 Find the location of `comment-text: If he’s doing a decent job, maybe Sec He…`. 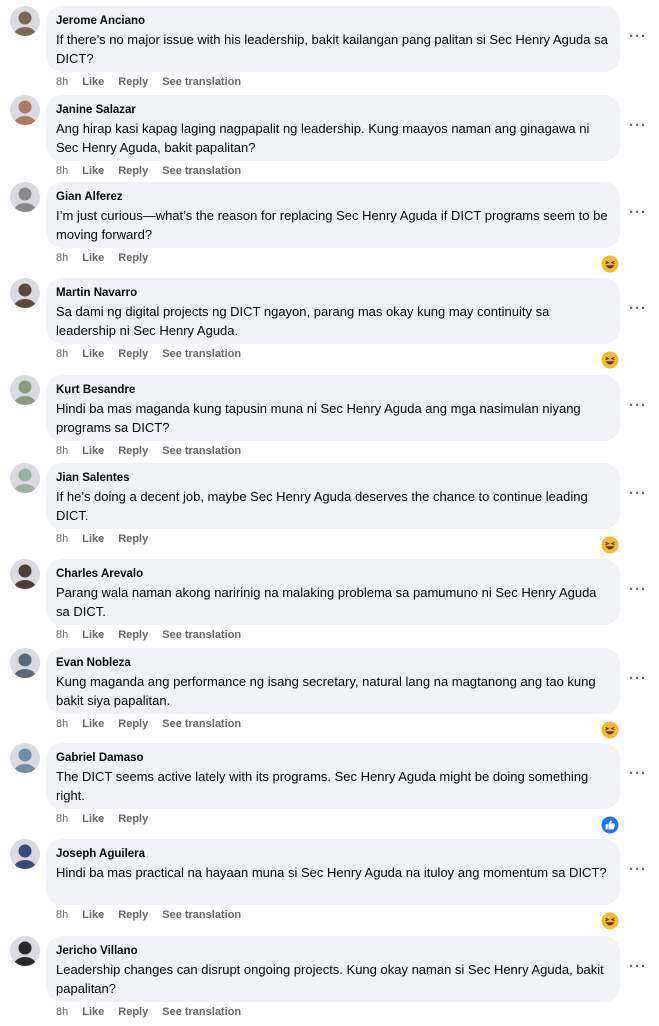

comment-text: If he’s doing a decent job, maybe Sec He… is located at coordinates (322, 506).